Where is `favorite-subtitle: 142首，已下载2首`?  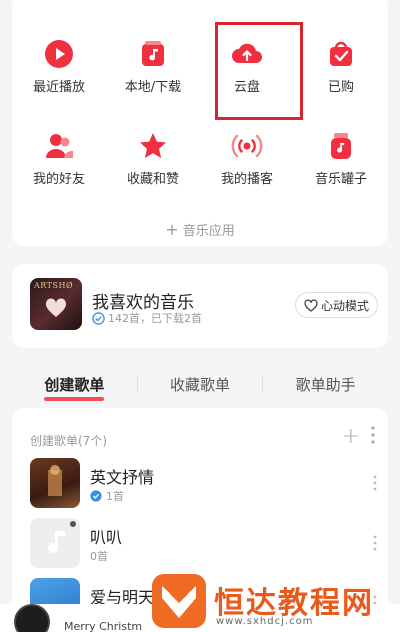 favorite-subtitle: 142首，已下载2首 is located at coordinates (147, 318).